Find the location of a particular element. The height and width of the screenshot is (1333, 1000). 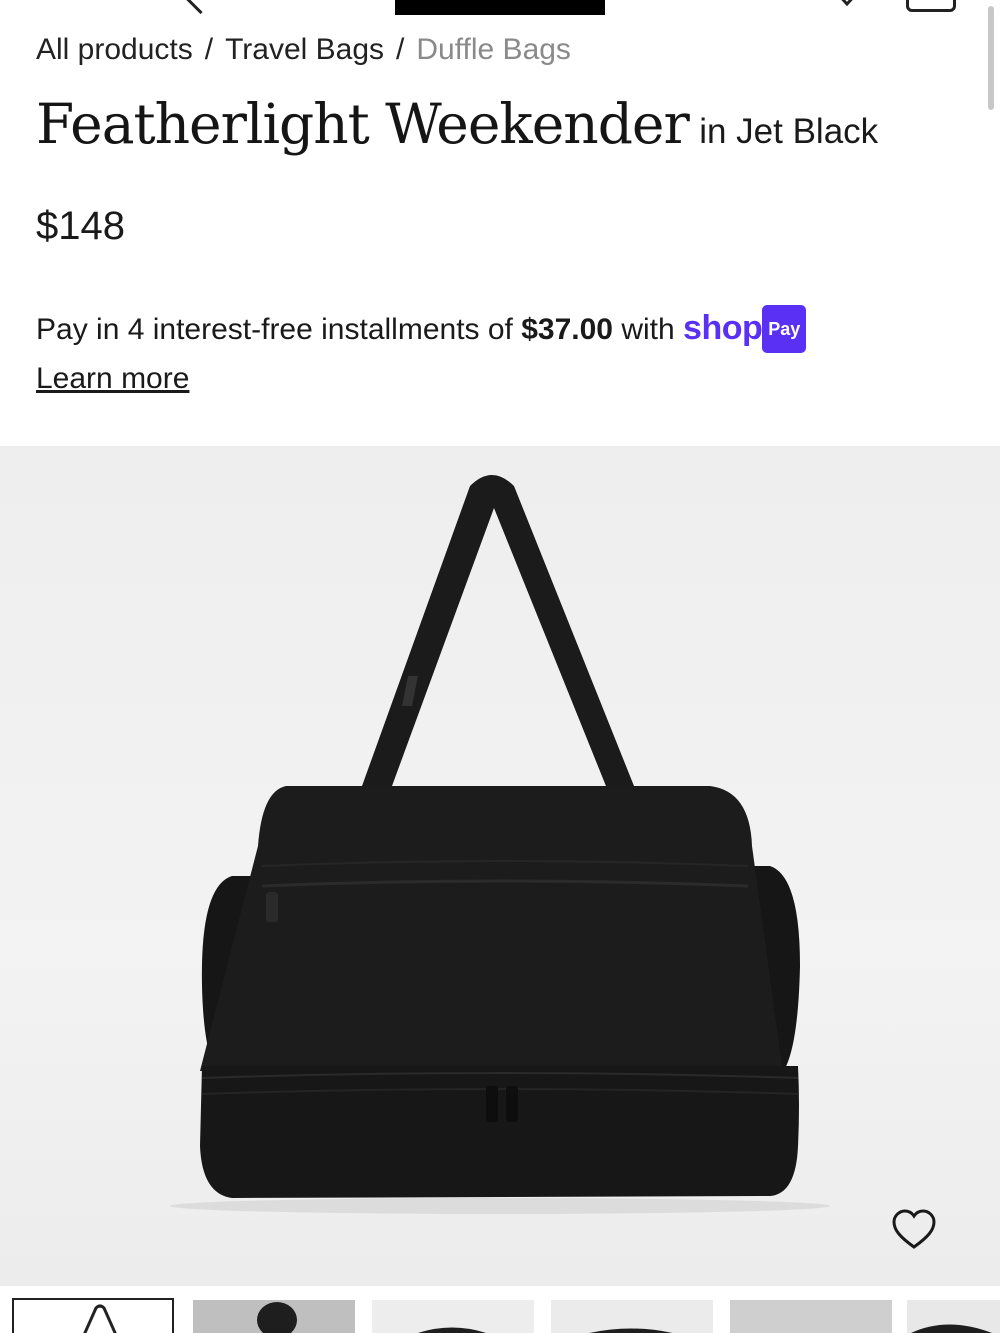

product-heading: Featherlight Weekender in Jet Black is located at coordinates (457, 124).